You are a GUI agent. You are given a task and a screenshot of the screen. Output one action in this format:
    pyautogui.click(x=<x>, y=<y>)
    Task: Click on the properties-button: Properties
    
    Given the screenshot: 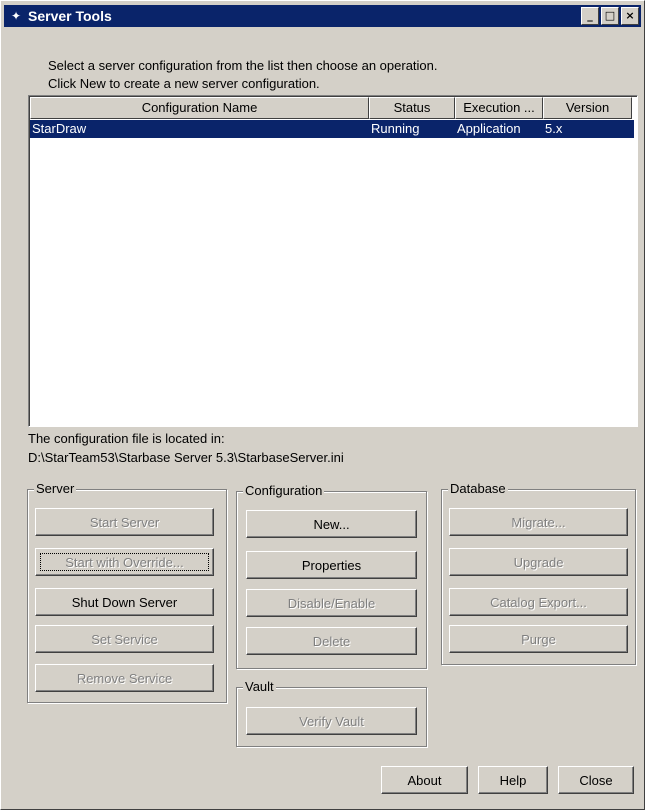 What is the action you would take?
    pyautogui.click(x=331, y=565)
    